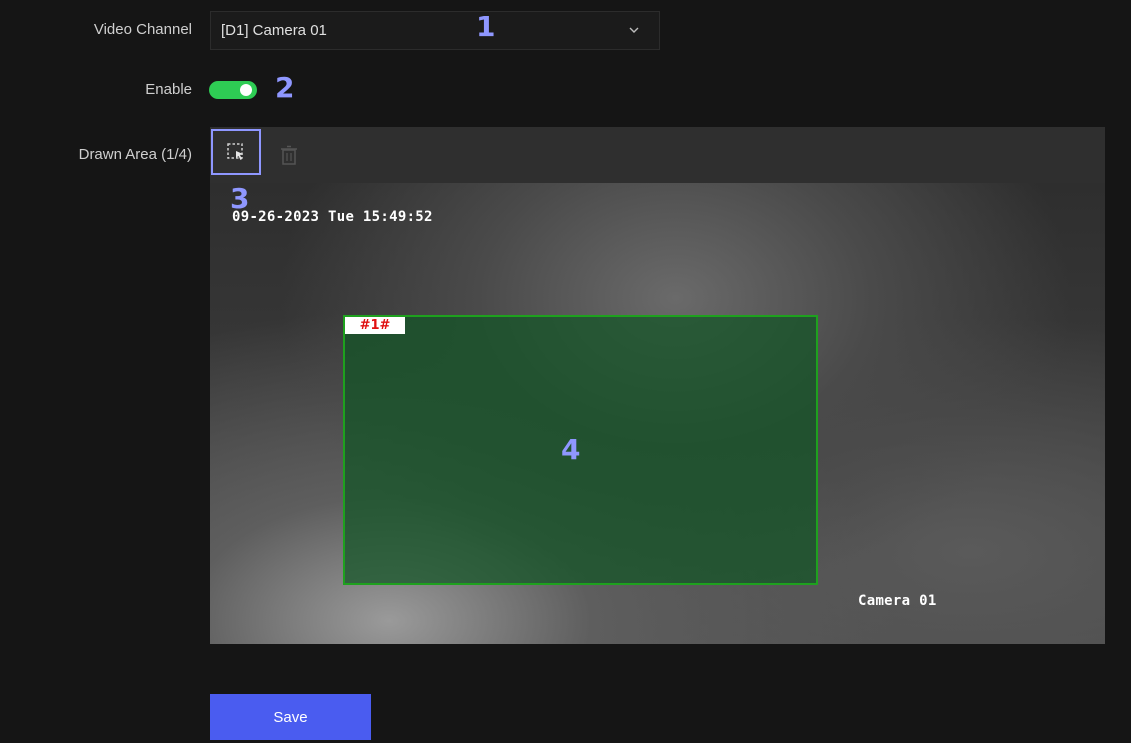  I want to click on draw-area-icon, so click(235, 151).